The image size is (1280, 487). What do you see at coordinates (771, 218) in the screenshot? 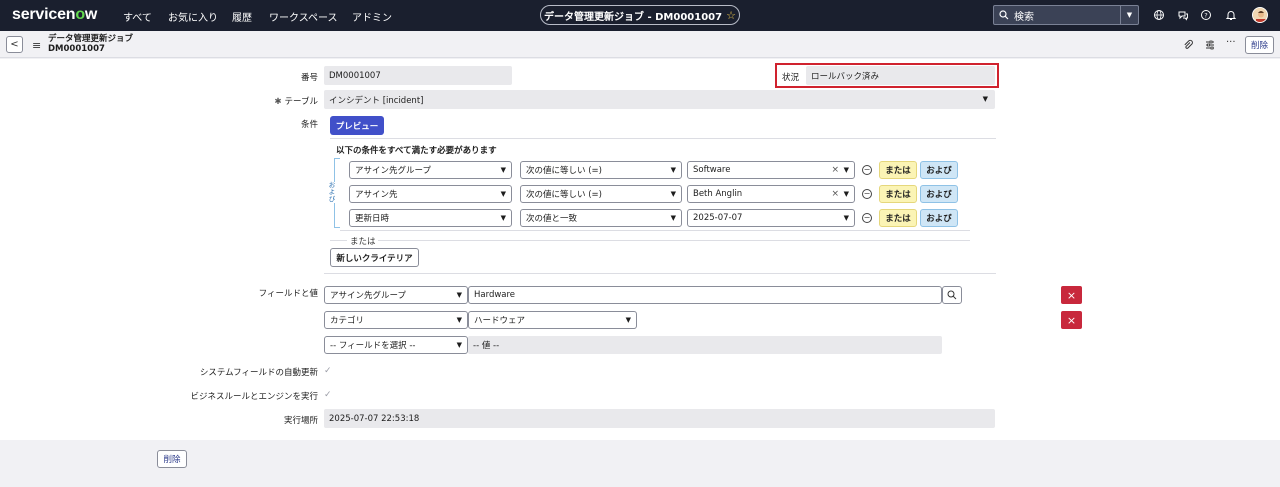
I see `condition-value-select: 2025-07-07 ▼` at bounding box center [771, 218].